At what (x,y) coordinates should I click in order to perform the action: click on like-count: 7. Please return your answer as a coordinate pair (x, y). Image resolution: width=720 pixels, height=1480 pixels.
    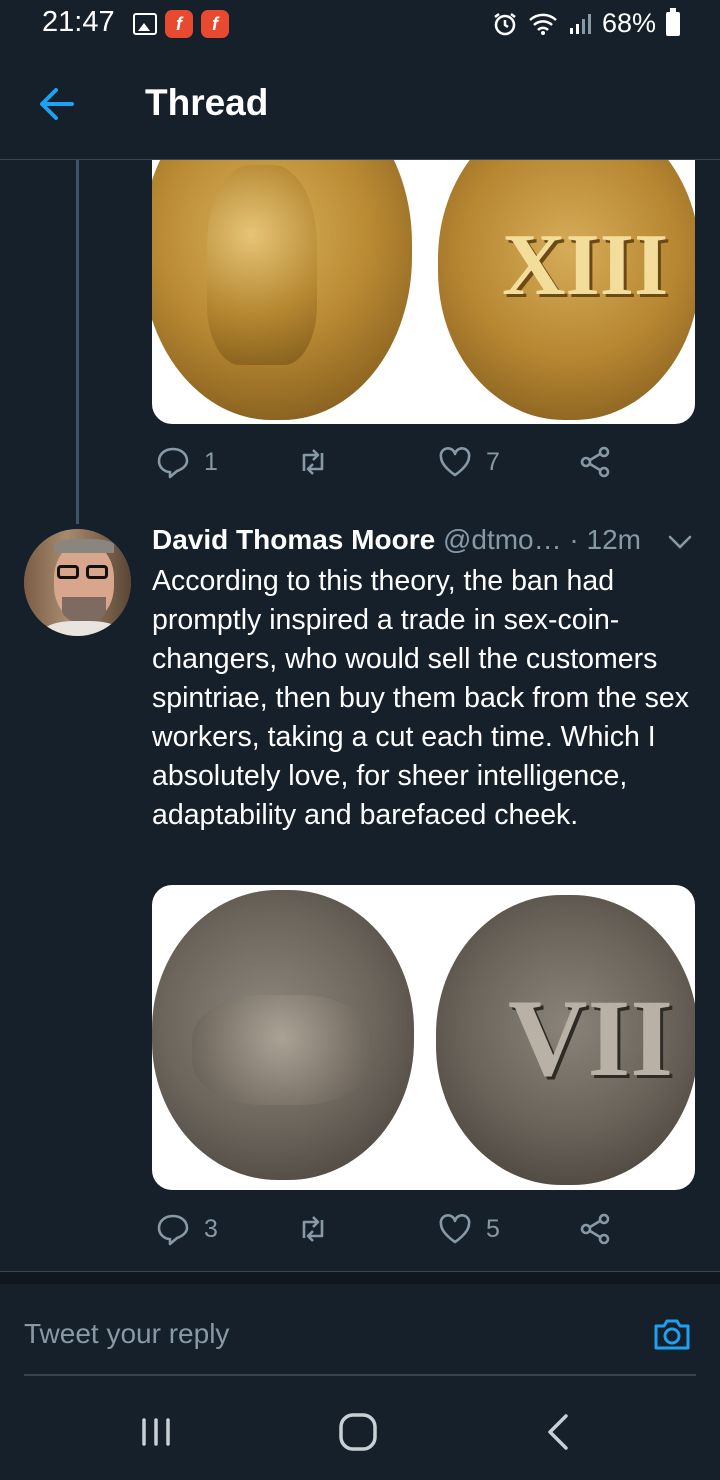
    Looking at the image, I should click on (493, 461).